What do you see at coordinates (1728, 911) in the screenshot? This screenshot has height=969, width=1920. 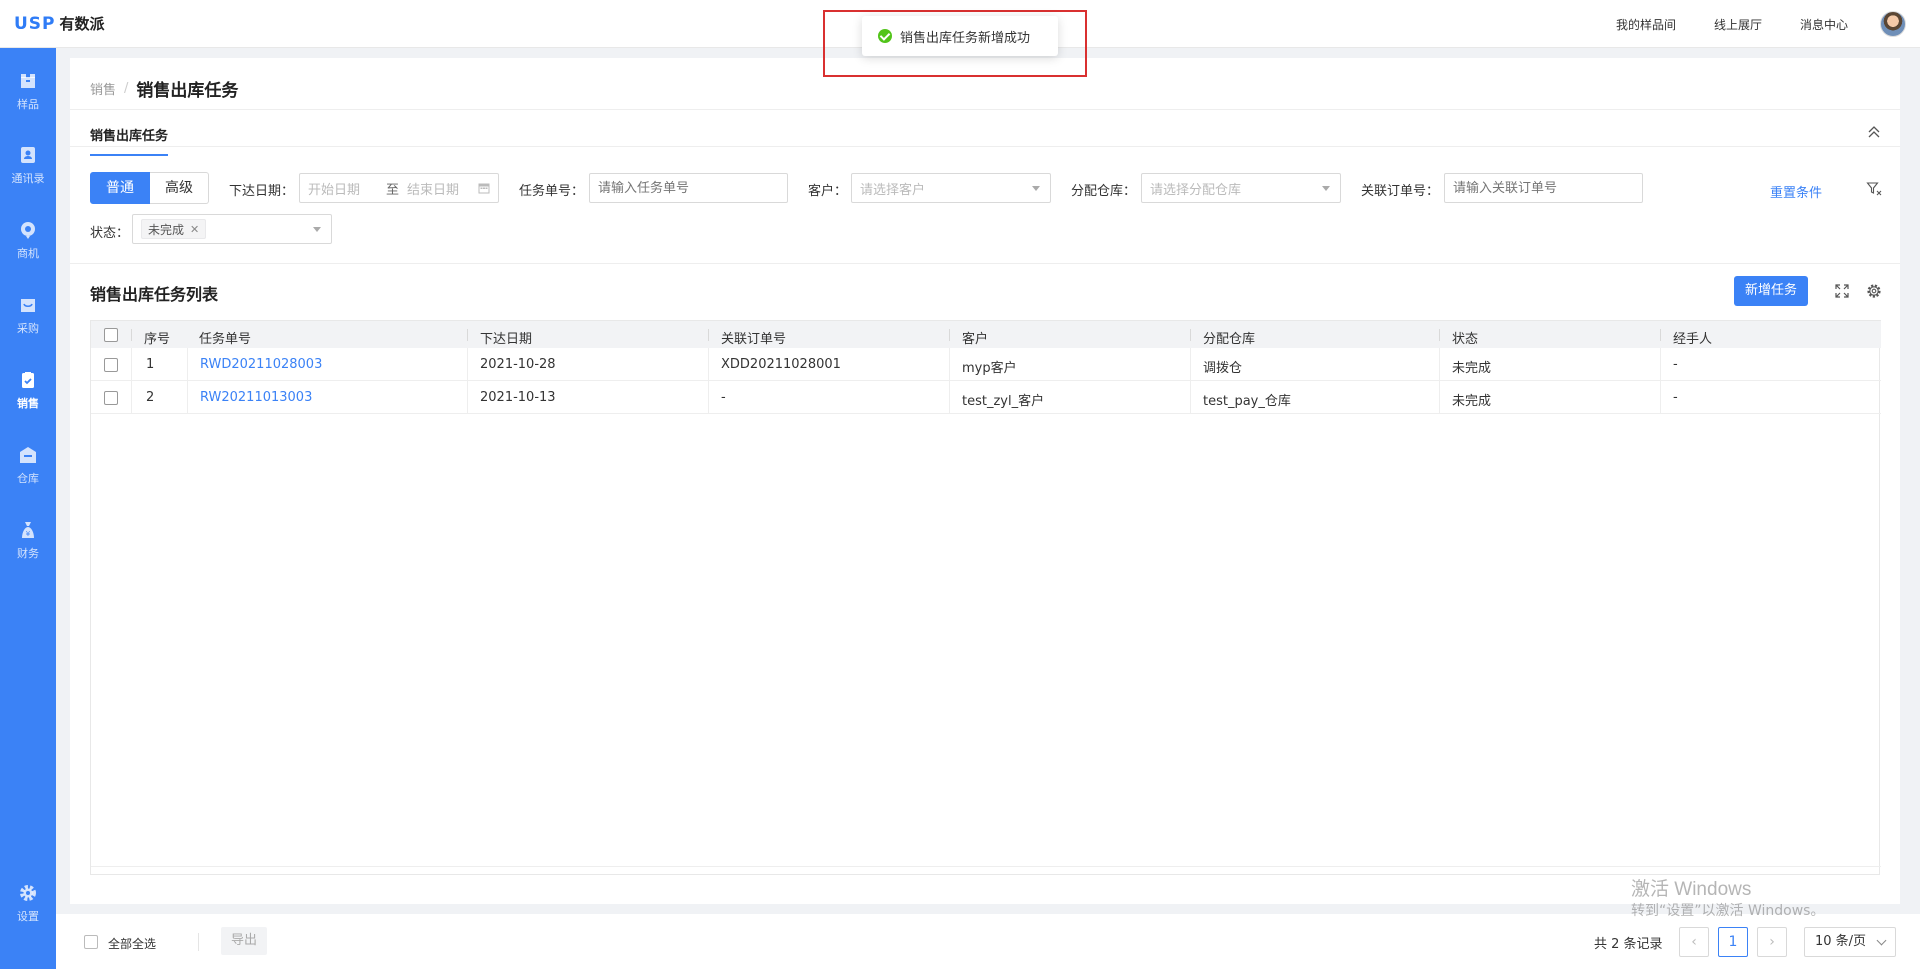 I see `activation-watermark-text: 转到“设置”以激活 Windows。` at bounding box center [1728, 911].